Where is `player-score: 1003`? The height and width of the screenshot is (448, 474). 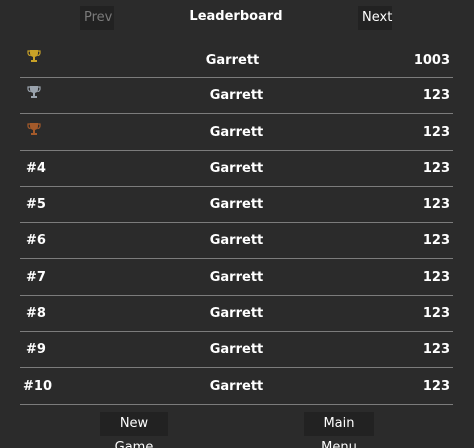
player-score: 1003 is located at coordinates (431, 60).